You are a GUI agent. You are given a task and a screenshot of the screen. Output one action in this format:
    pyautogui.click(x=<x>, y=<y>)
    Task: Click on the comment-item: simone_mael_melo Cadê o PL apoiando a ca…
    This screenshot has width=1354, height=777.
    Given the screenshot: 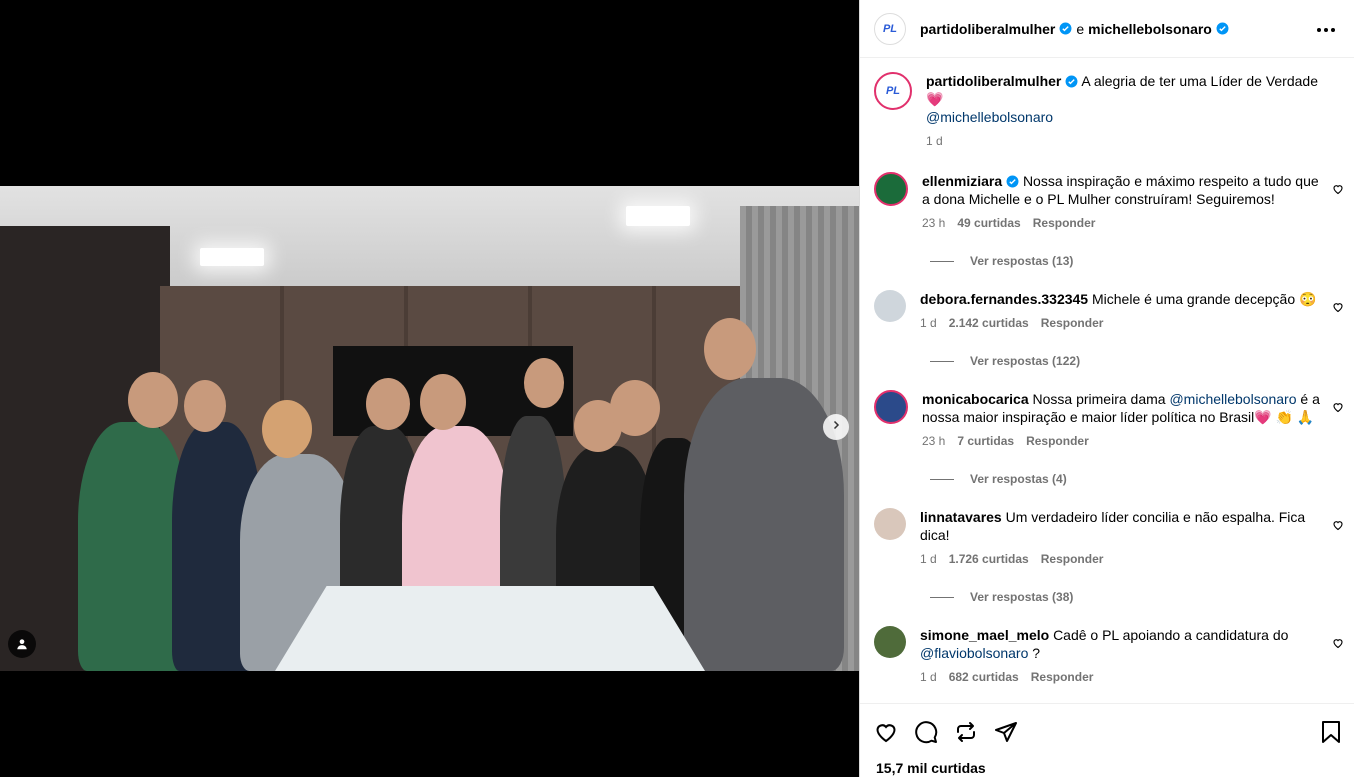 What is the action you would take?
    pyautogui.click(x=1109, y=656)
    